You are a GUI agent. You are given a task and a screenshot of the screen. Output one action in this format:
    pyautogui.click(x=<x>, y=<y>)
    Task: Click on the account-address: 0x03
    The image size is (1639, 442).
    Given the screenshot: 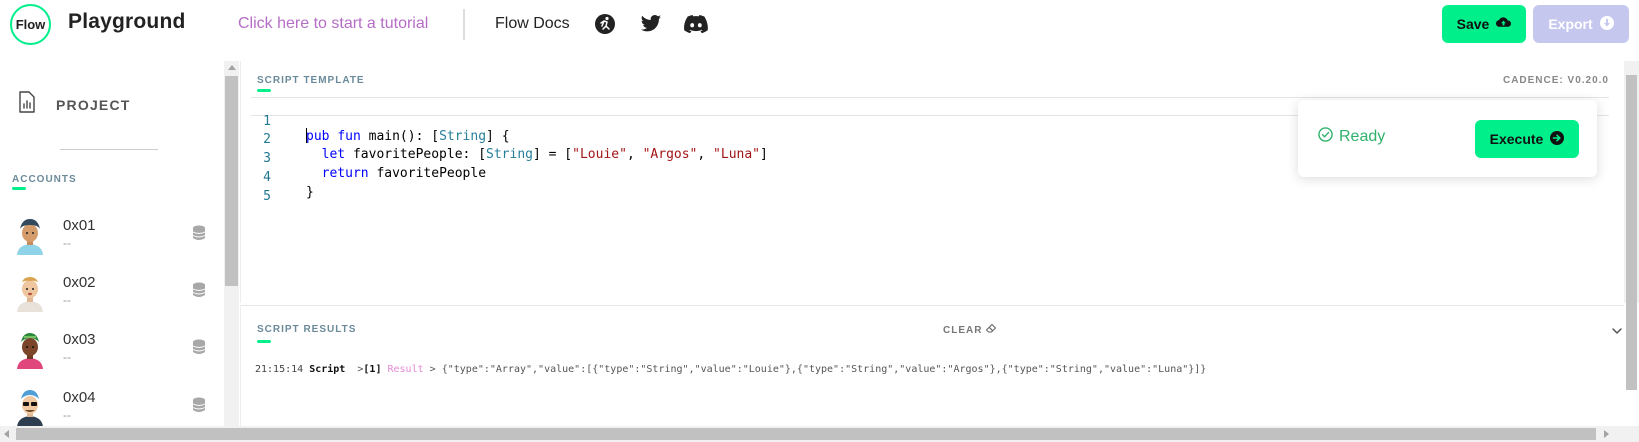 What is the action you would take?
    pyautogui.click(x=79, y=339)
    